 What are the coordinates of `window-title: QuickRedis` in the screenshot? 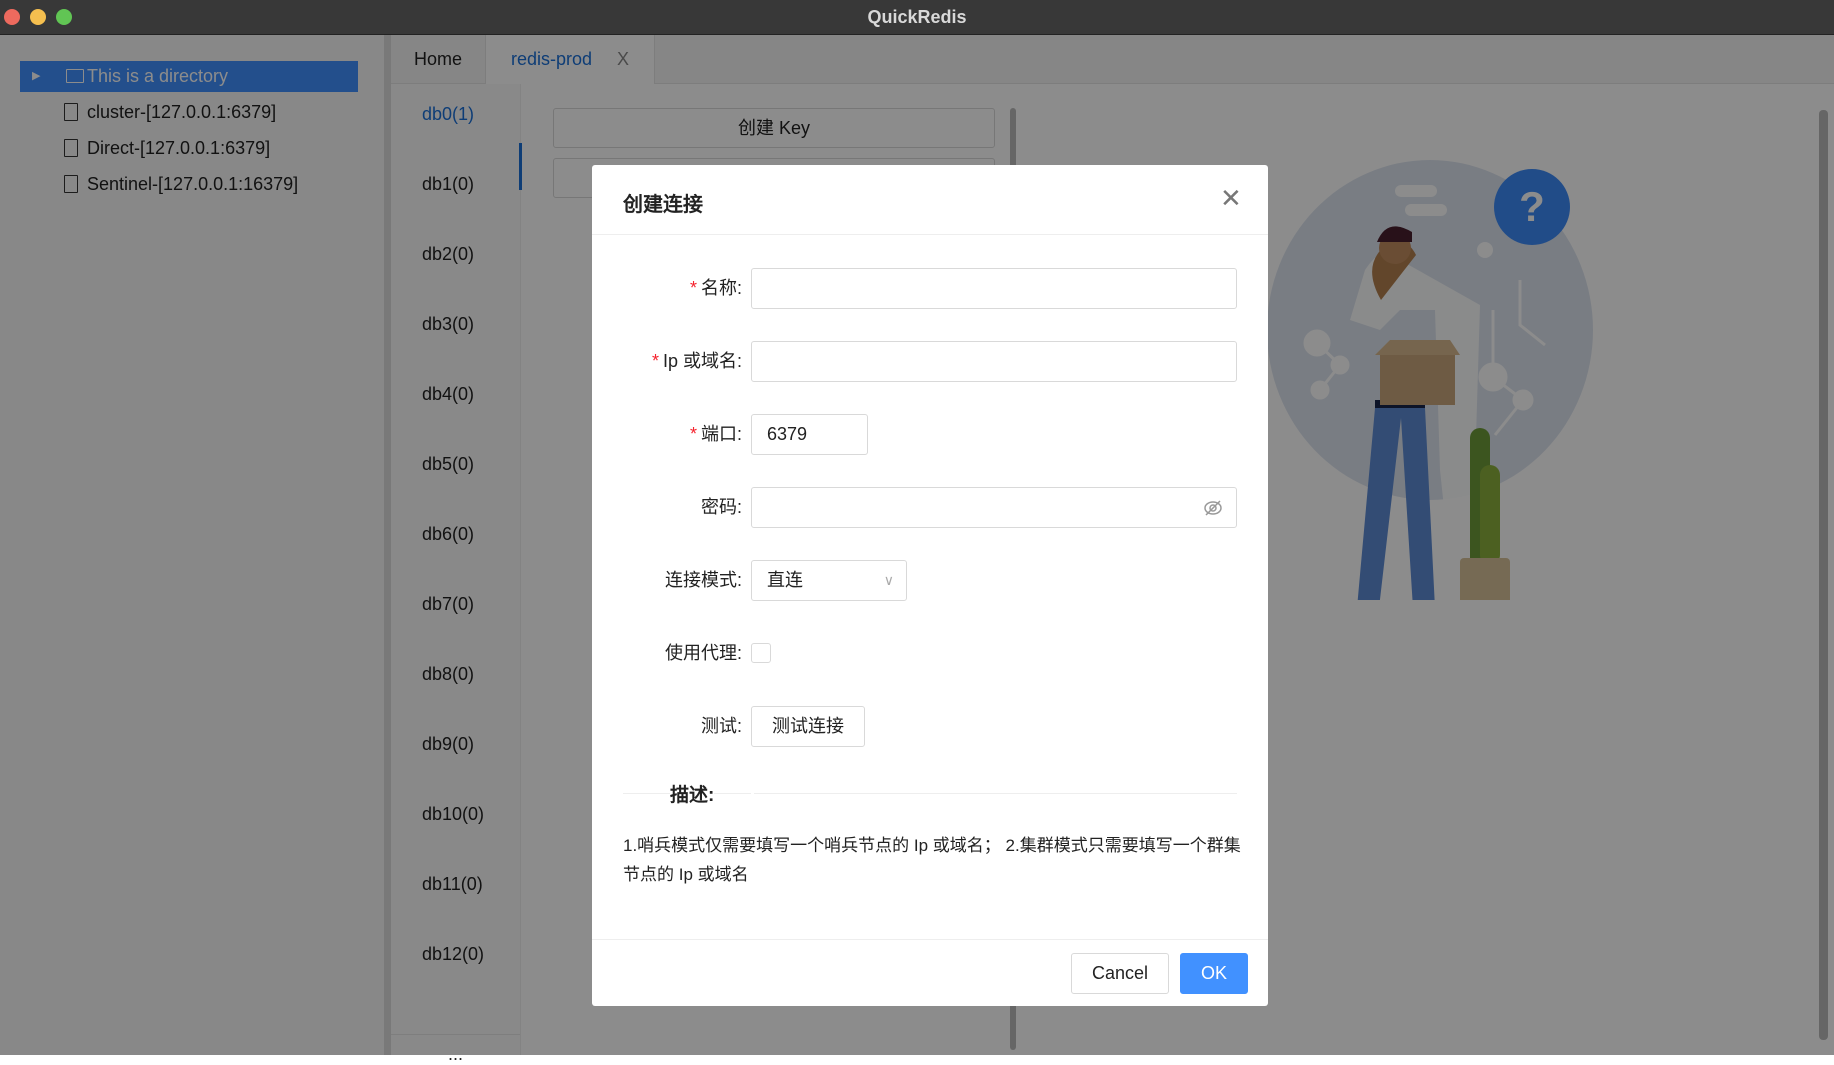 It's located at (917, 17).